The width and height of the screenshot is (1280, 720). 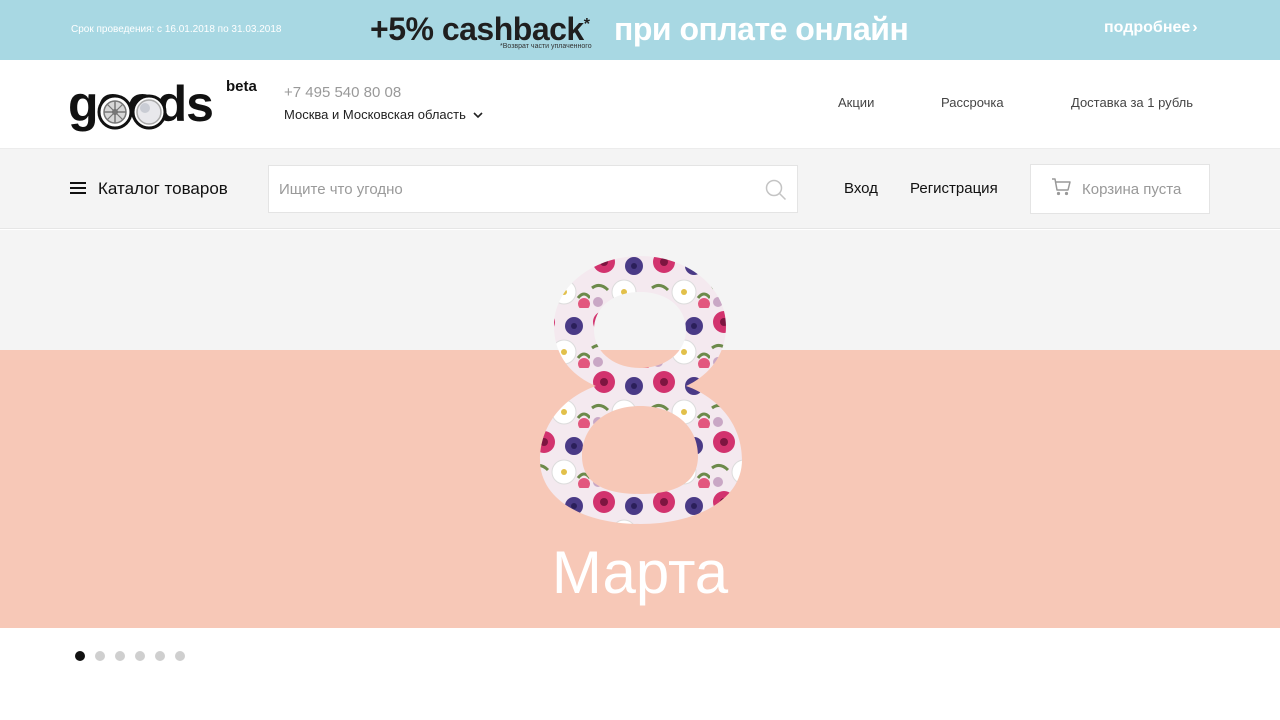 I want to click on promo-cashback-text: +5% cashback, so click(x=477, y=29).